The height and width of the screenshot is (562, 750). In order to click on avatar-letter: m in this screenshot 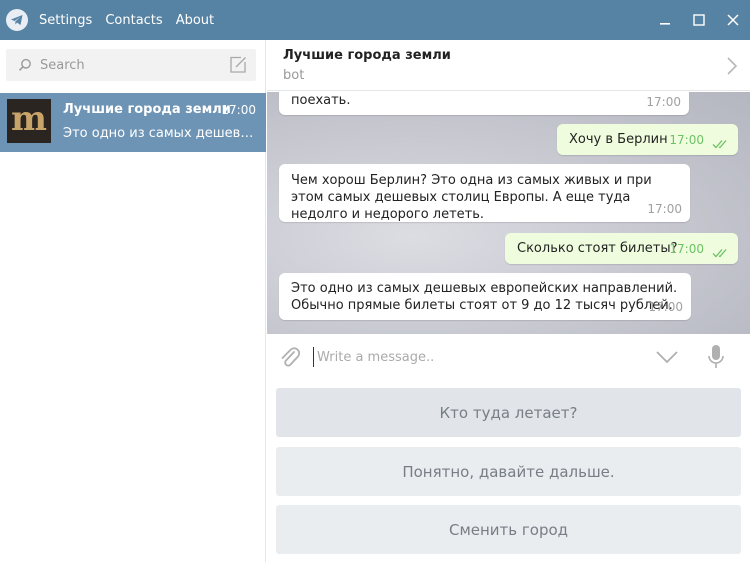, I will do `click(29, 119)`.